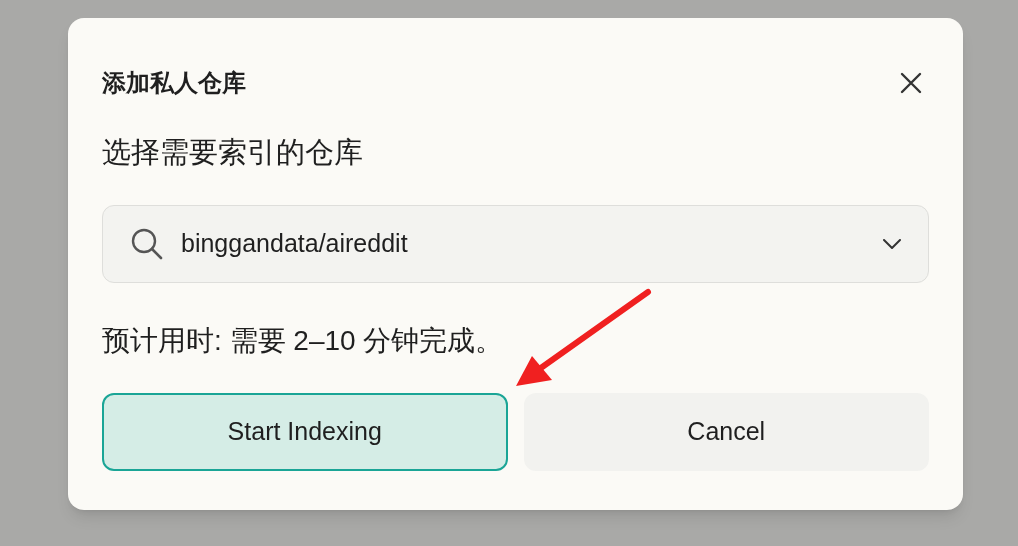 Image resolution: width=1018 pixels, height=546 pixels. I want to click on search-icon, so click(147, 244).